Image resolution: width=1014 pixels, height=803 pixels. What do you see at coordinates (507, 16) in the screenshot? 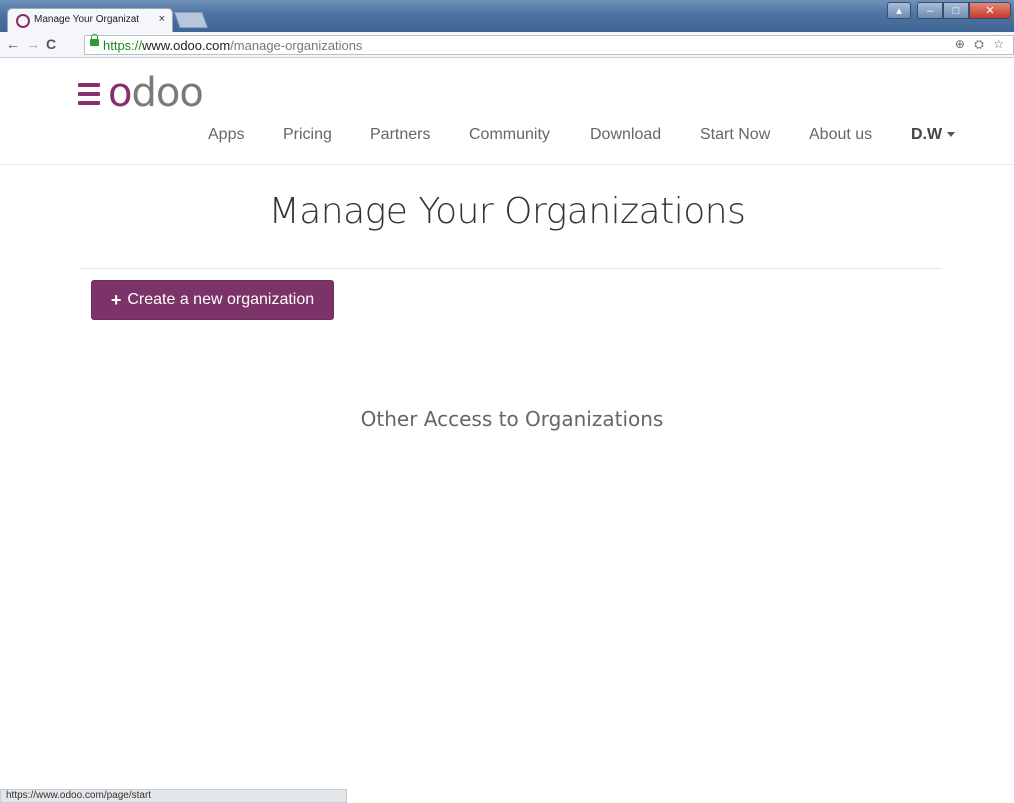
I see `browser-titlebar: Manage Your Organizat × ▴ – □ ✕` at bounding box center [507, 16].